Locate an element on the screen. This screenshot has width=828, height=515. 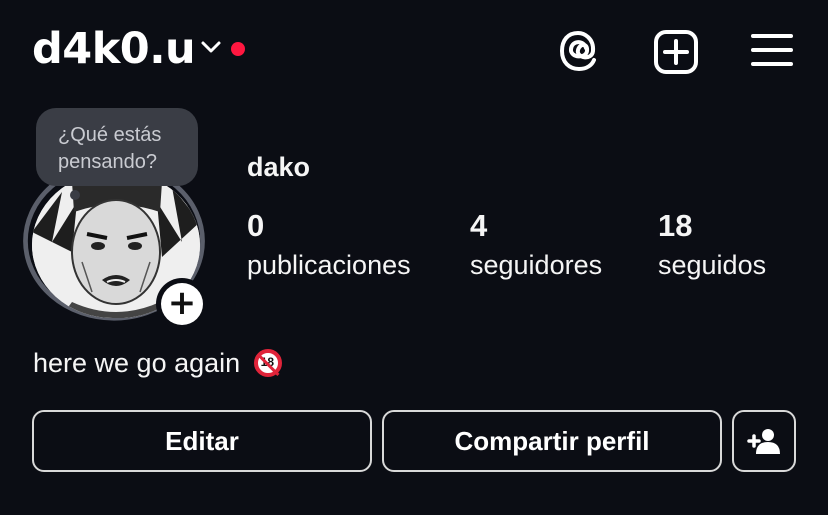
note-bubble-line-1: ¿Qué estás is located at coordinates (110, 135).